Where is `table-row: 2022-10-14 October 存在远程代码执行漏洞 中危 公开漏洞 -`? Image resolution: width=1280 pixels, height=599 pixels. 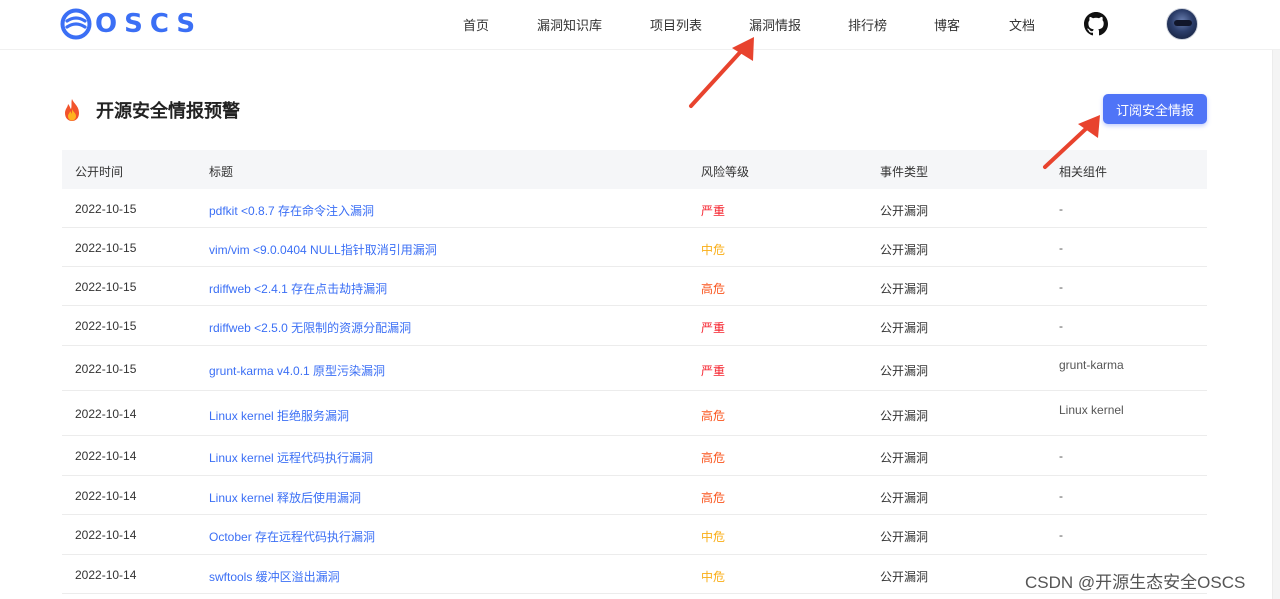
table-row: 2022-10-14 October 存在远程代码执行漏洞 中危 公开漏洞 - is located at coordinates (634, 535).